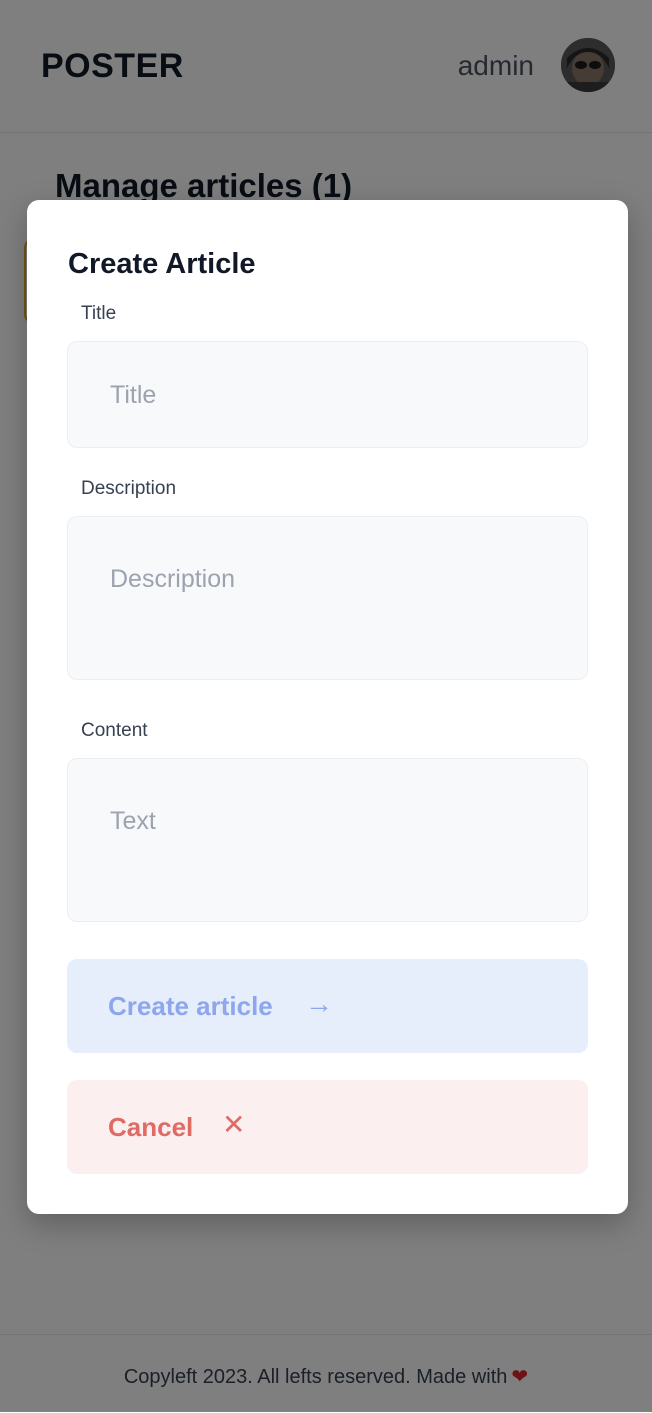 Image resolution: width=652 pixels, height=1413 pixels. What do you see at coordinates (151, 1127) in the screenshot?
I see `cancel-button-label: Cancel` at bounding box center [151, 1127].